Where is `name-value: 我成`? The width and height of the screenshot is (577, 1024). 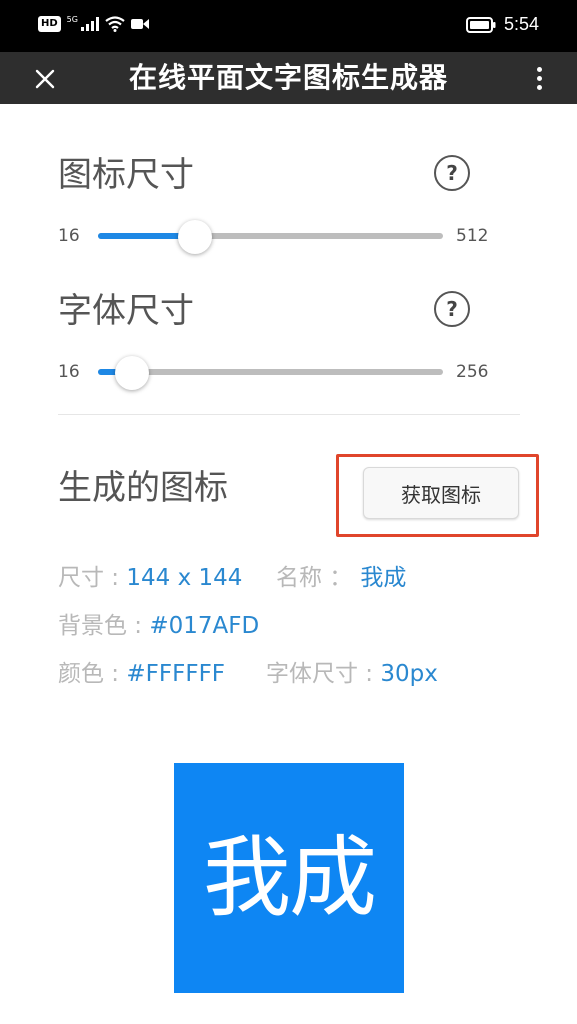 name-value: 我成 is located at coordinates (383, 578).